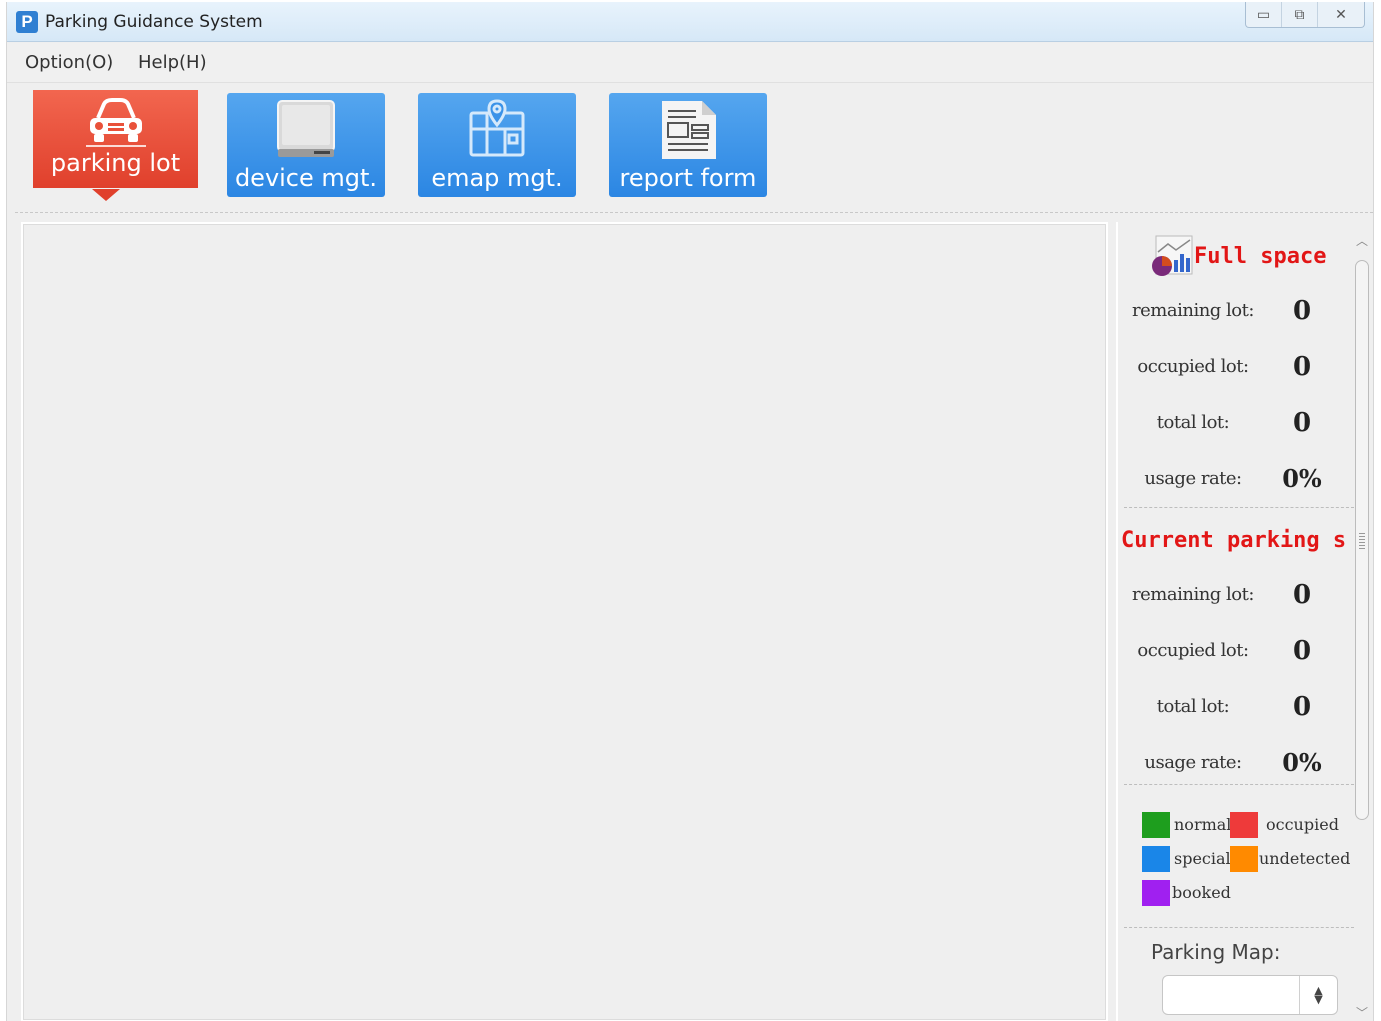  Describe the element at coordinates (306, 128) in the screenshot. I see `monitor-icon` at that location.